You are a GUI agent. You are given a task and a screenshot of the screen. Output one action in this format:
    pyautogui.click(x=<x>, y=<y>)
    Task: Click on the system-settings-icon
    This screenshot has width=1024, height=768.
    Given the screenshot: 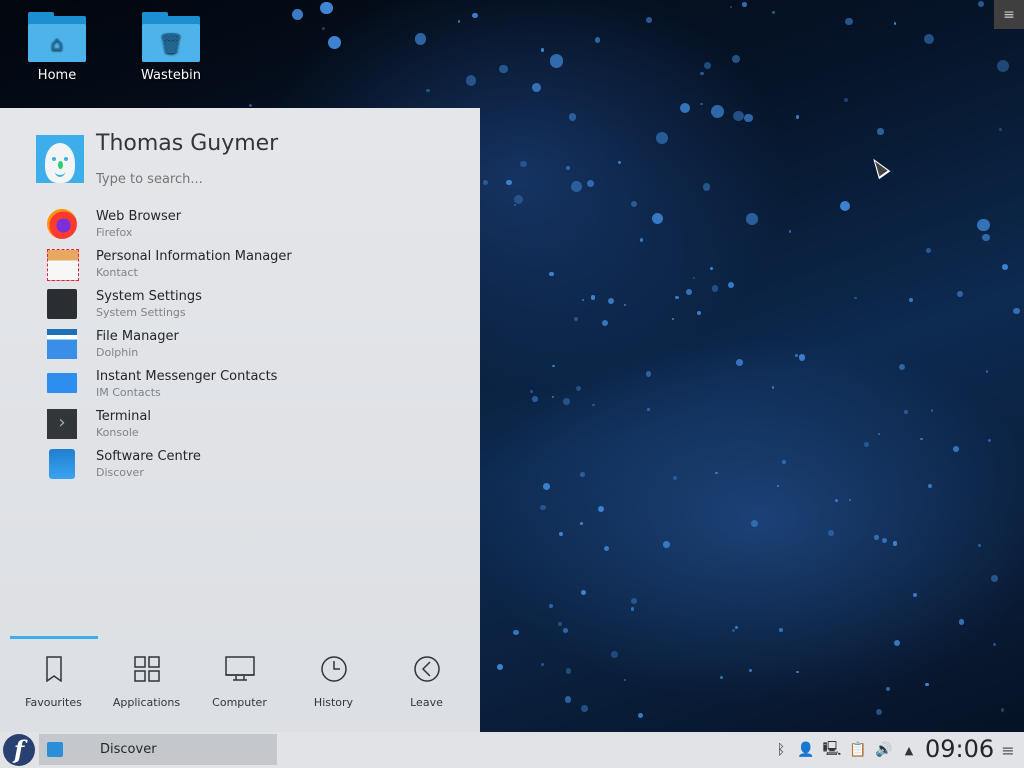 What is the action you would take?
    pyautogui.click(x=62, y=304)
    